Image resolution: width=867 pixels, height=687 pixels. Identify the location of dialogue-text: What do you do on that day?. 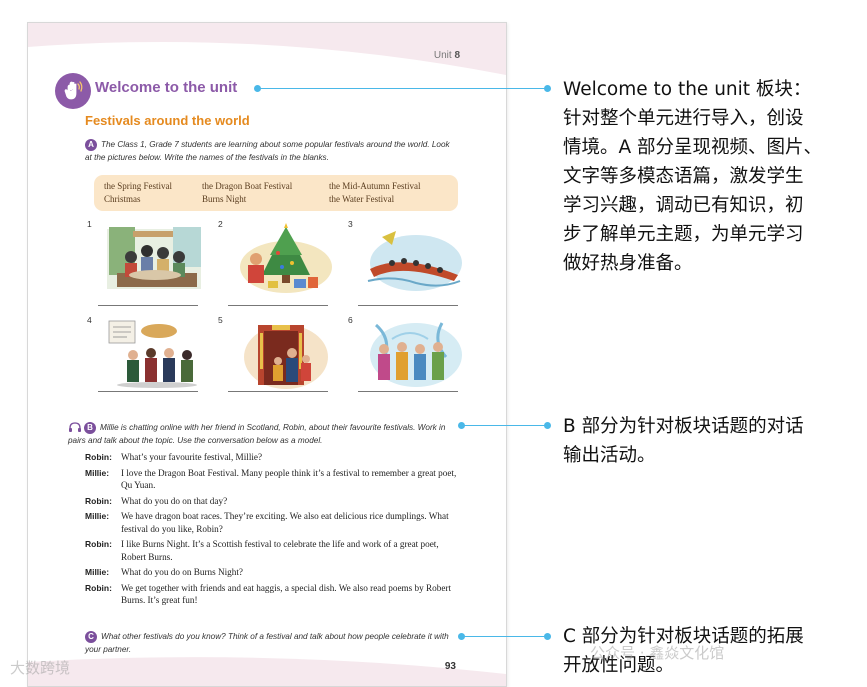
(174, 500).